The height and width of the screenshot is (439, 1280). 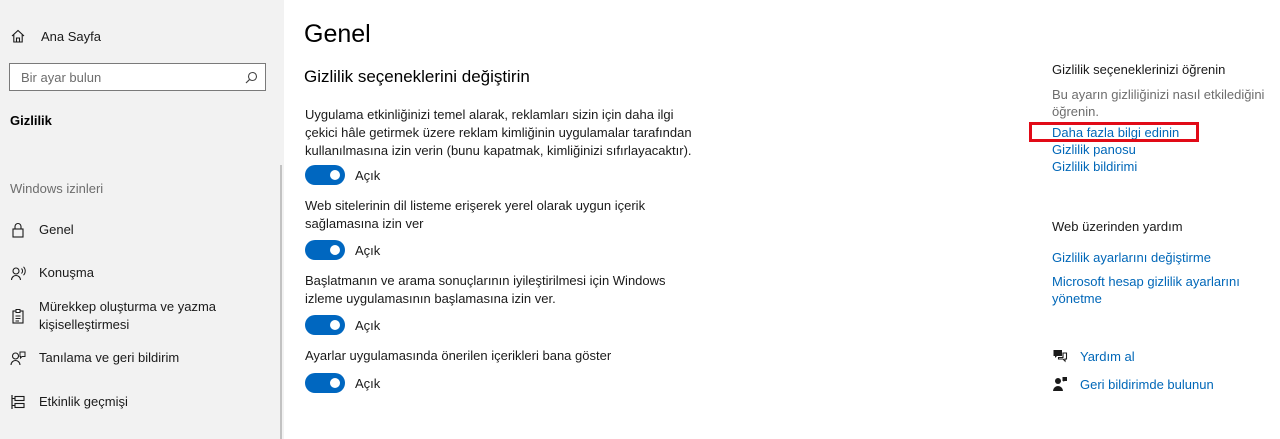 I want to click on give-feedback-link: Geri bildirimde bulunun, so click(x=1133, y=384).